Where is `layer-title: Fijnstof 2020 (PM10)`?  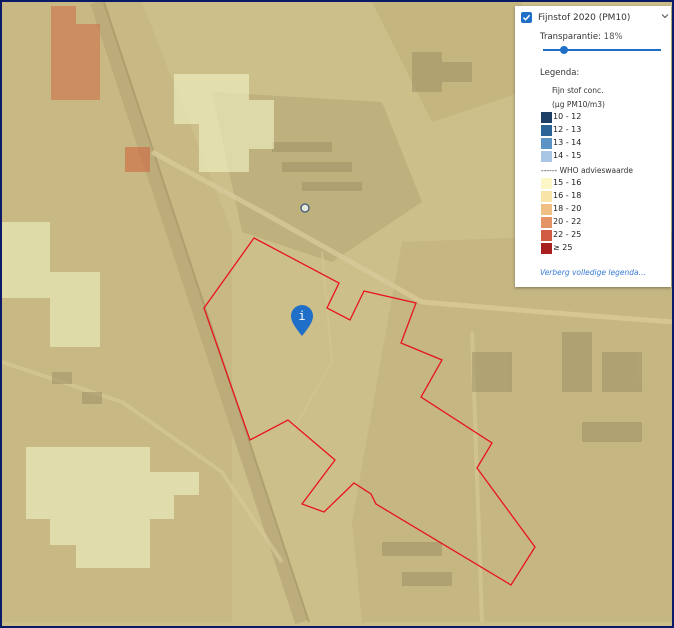 layer-title: Fijnstof 2020 (PM10) is located at coordinates (584, 18).